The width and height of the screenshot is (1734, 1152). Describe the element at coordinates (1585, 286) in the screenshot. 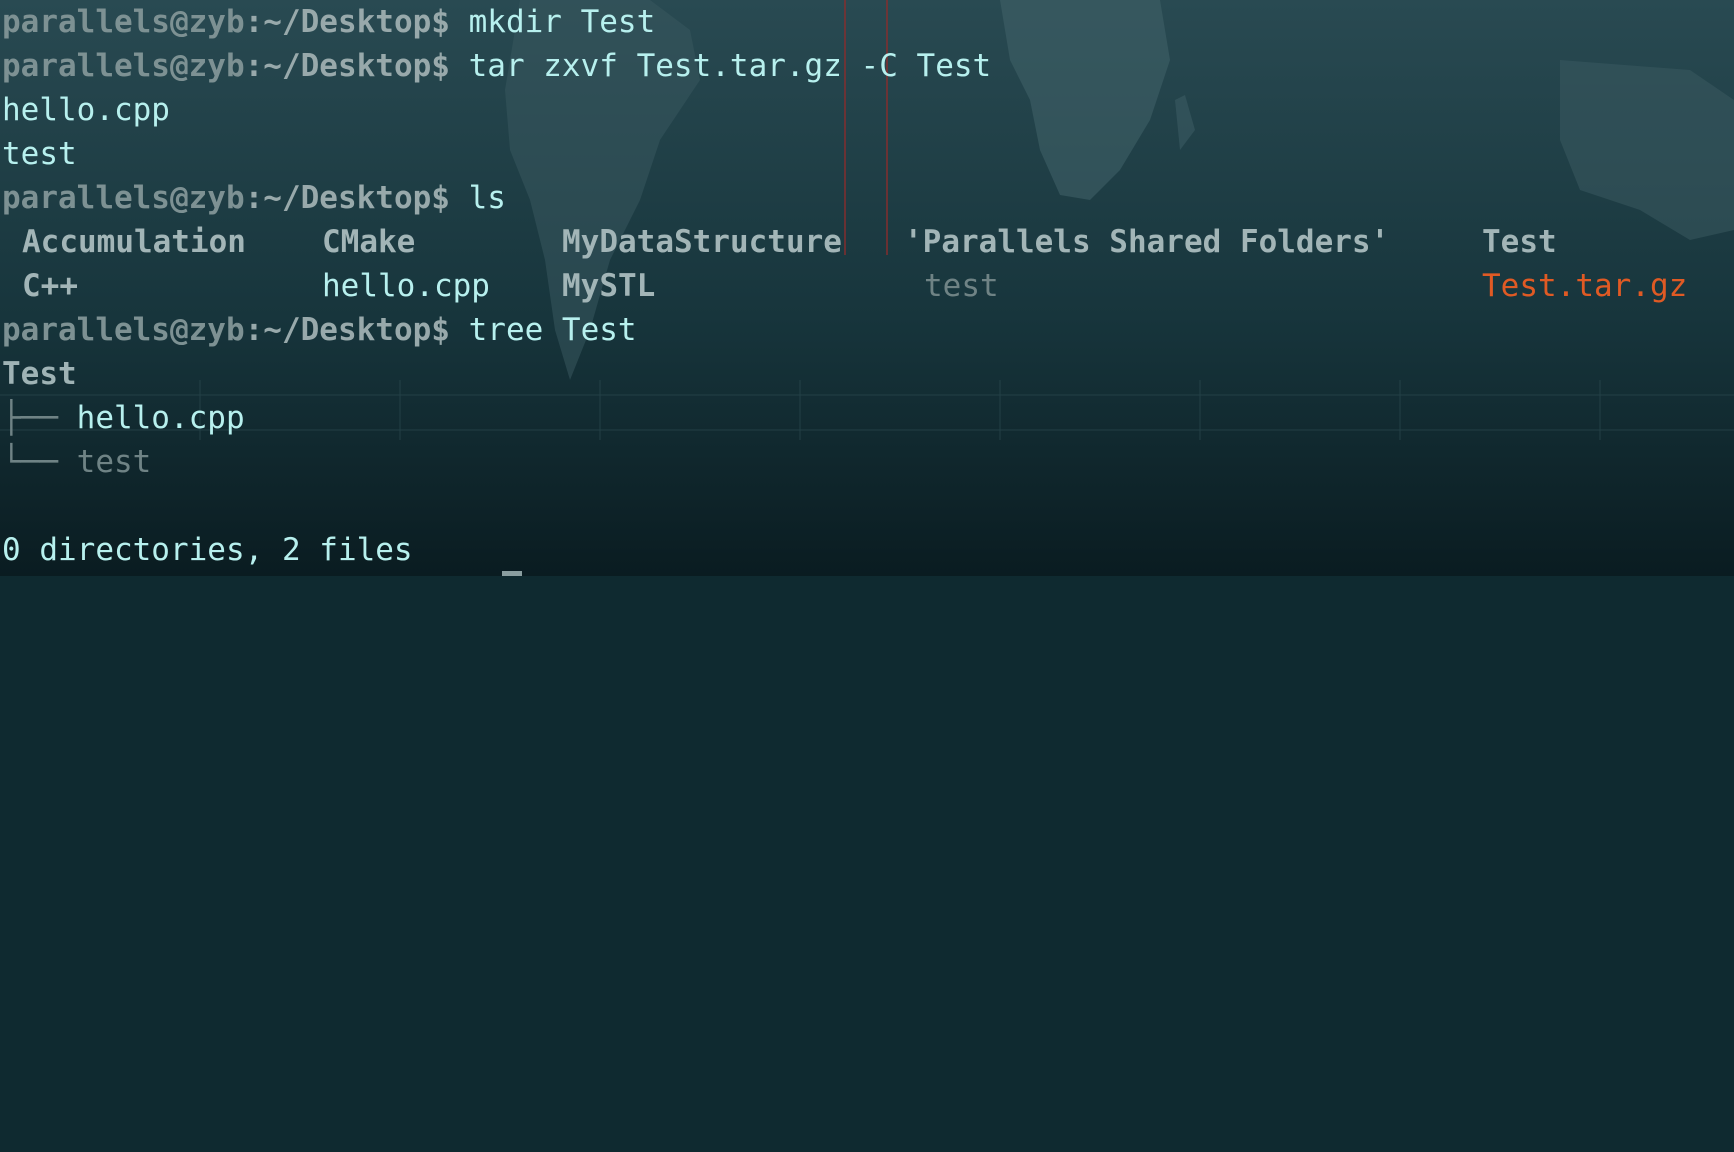

I see `ls-entry-test-tar-gz: Test.tar.gz` at that location.